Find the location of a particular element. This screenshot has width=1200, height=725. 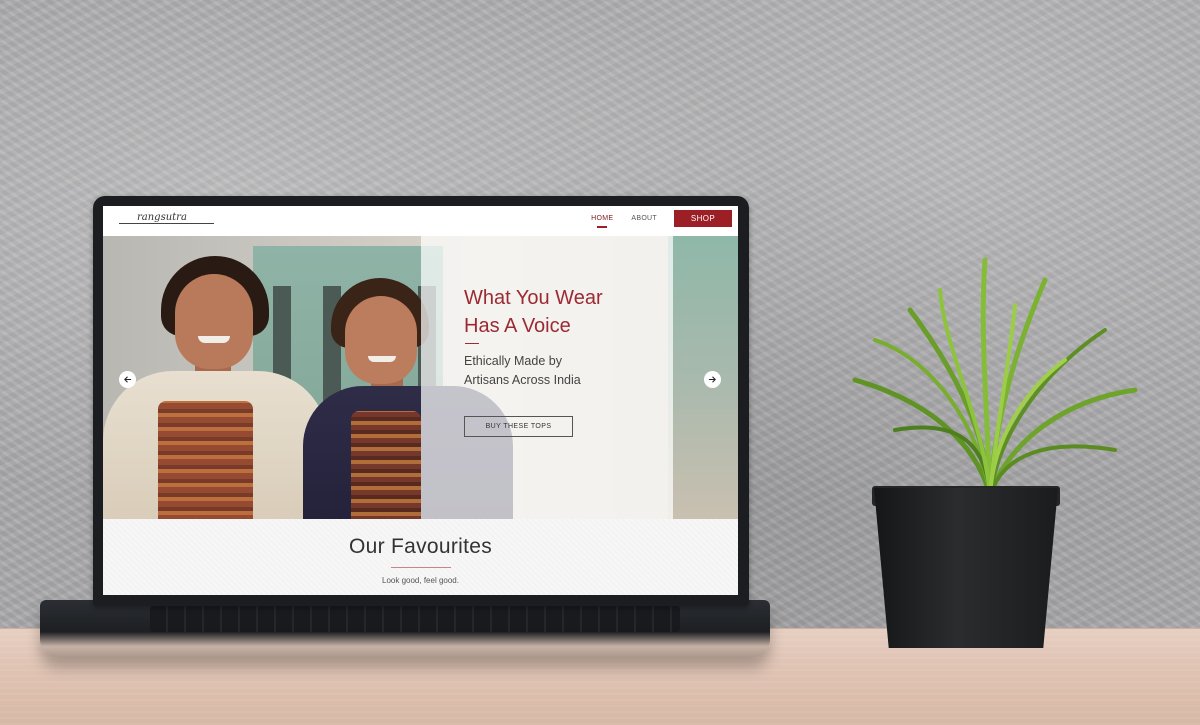

main-nav: HOME ABOUT SHOP is located at coordinates (657, 218).